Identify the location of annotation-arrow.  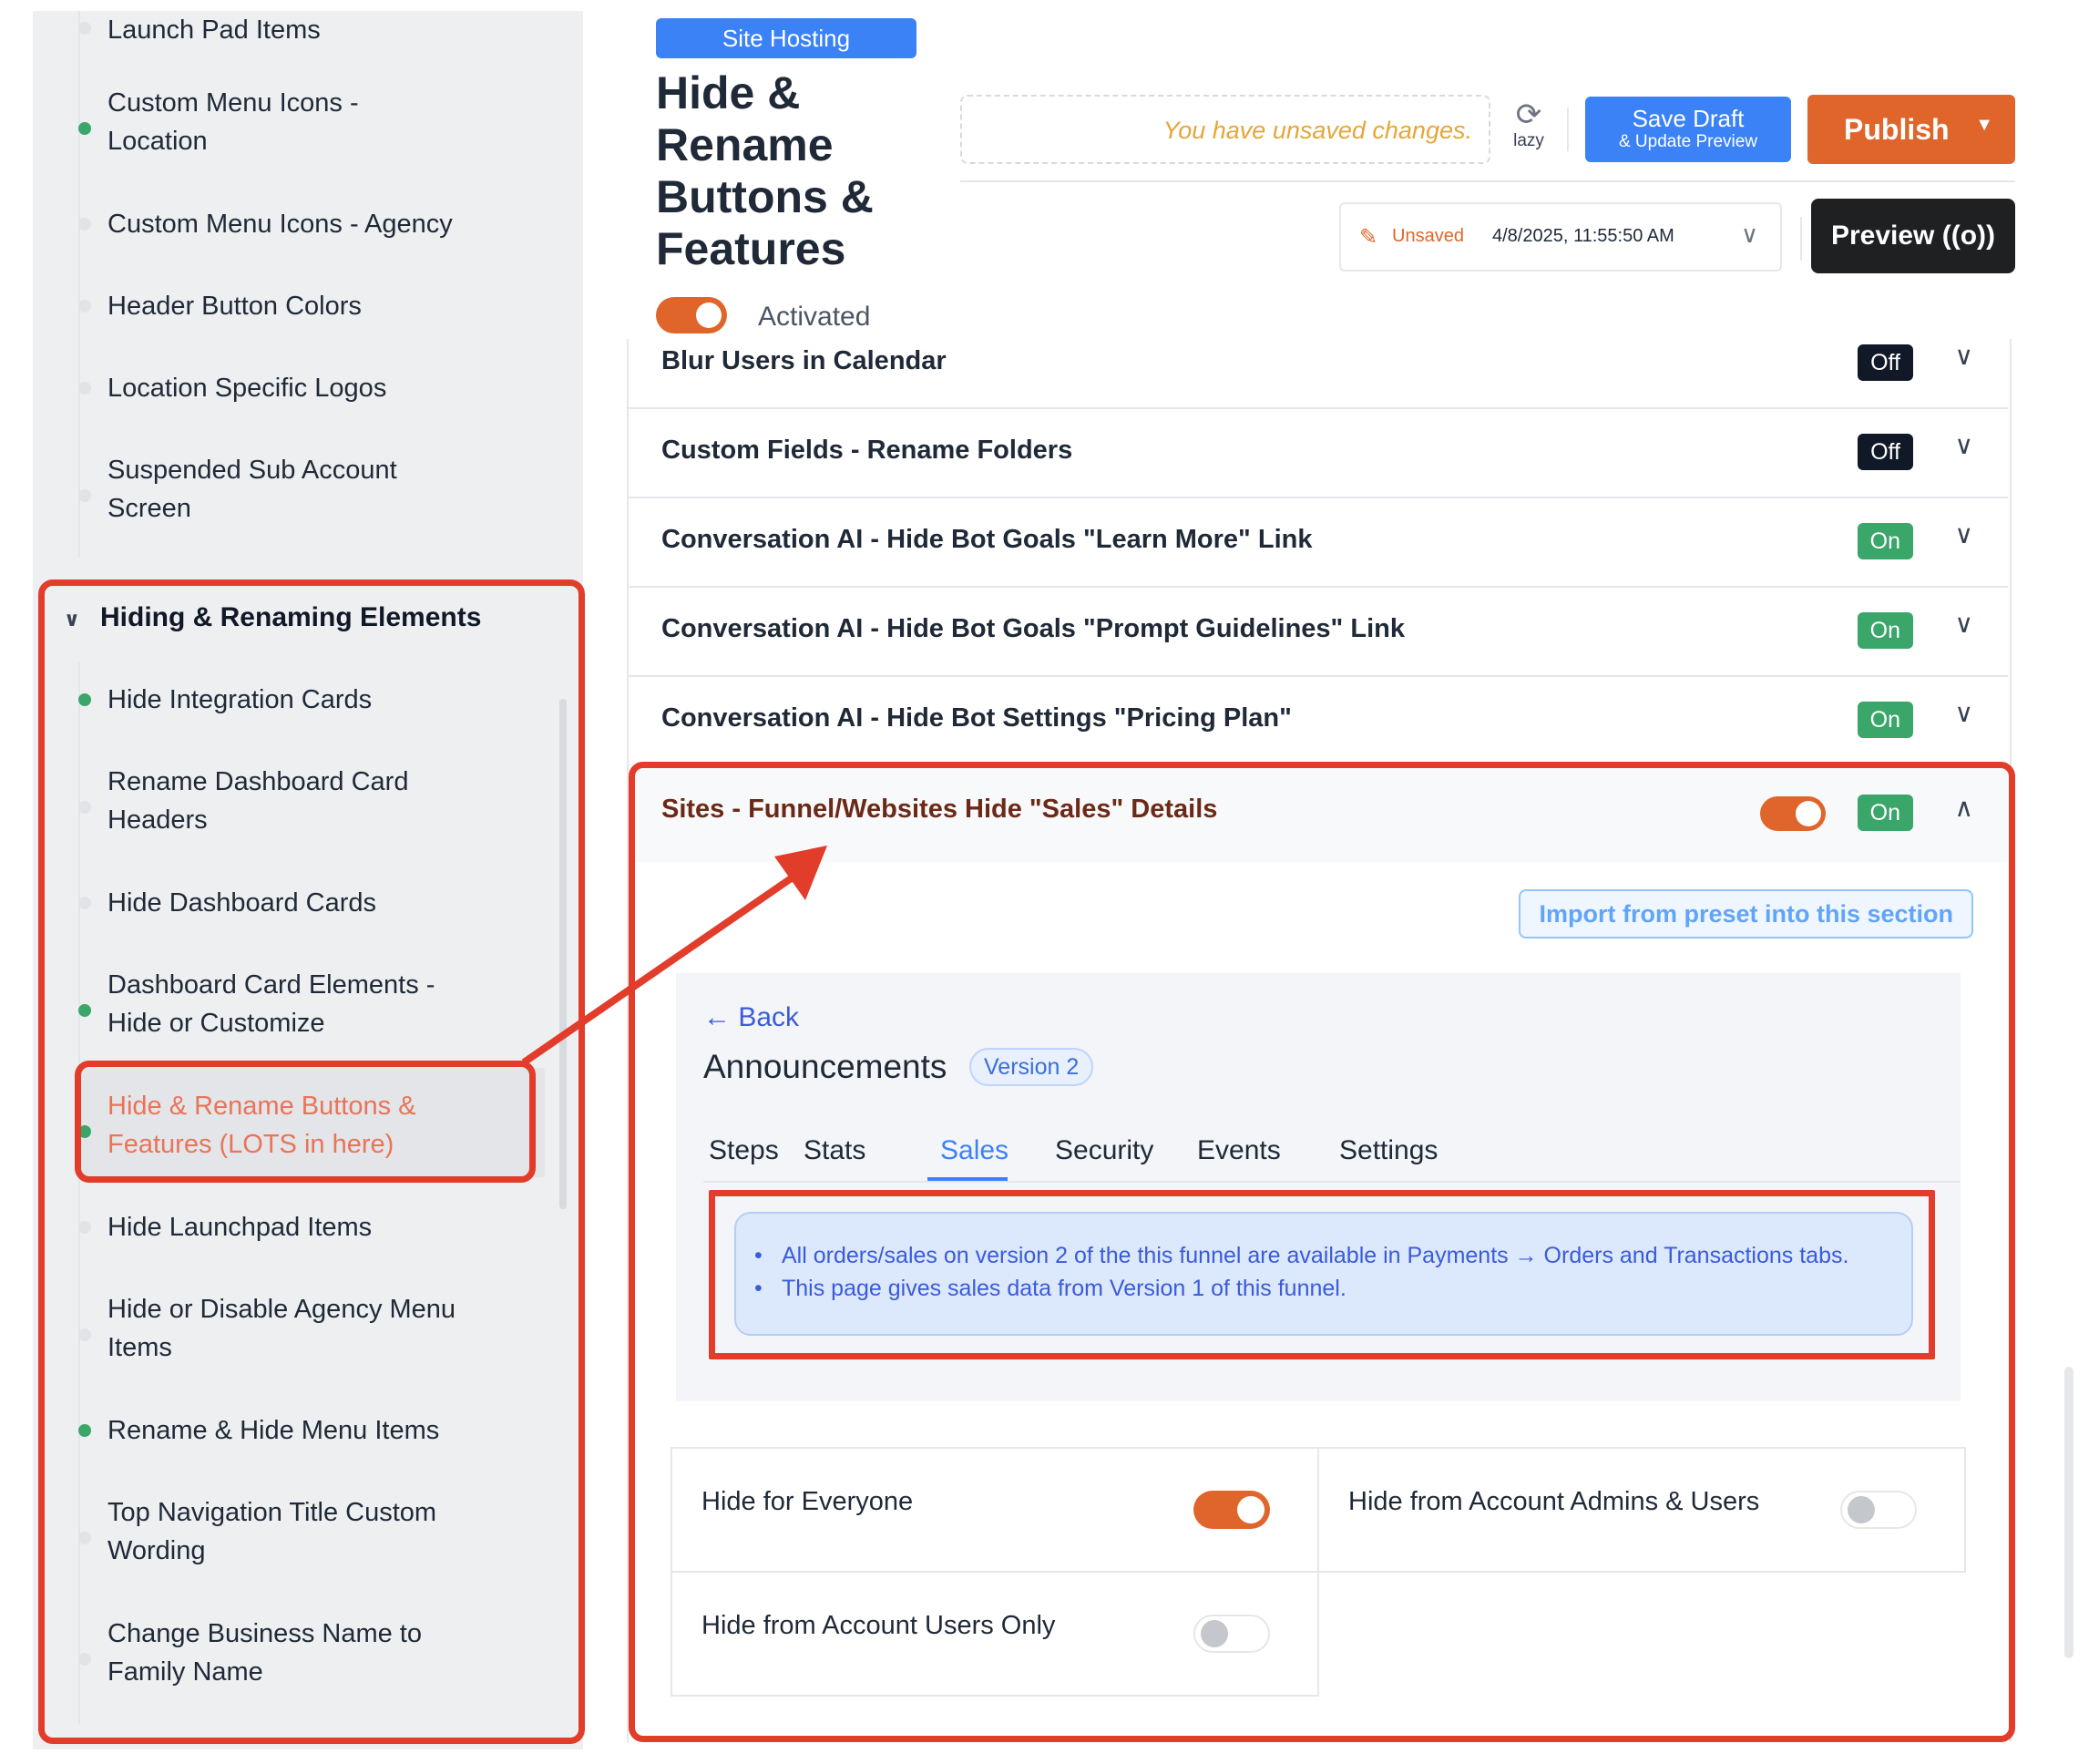
(674, 956).